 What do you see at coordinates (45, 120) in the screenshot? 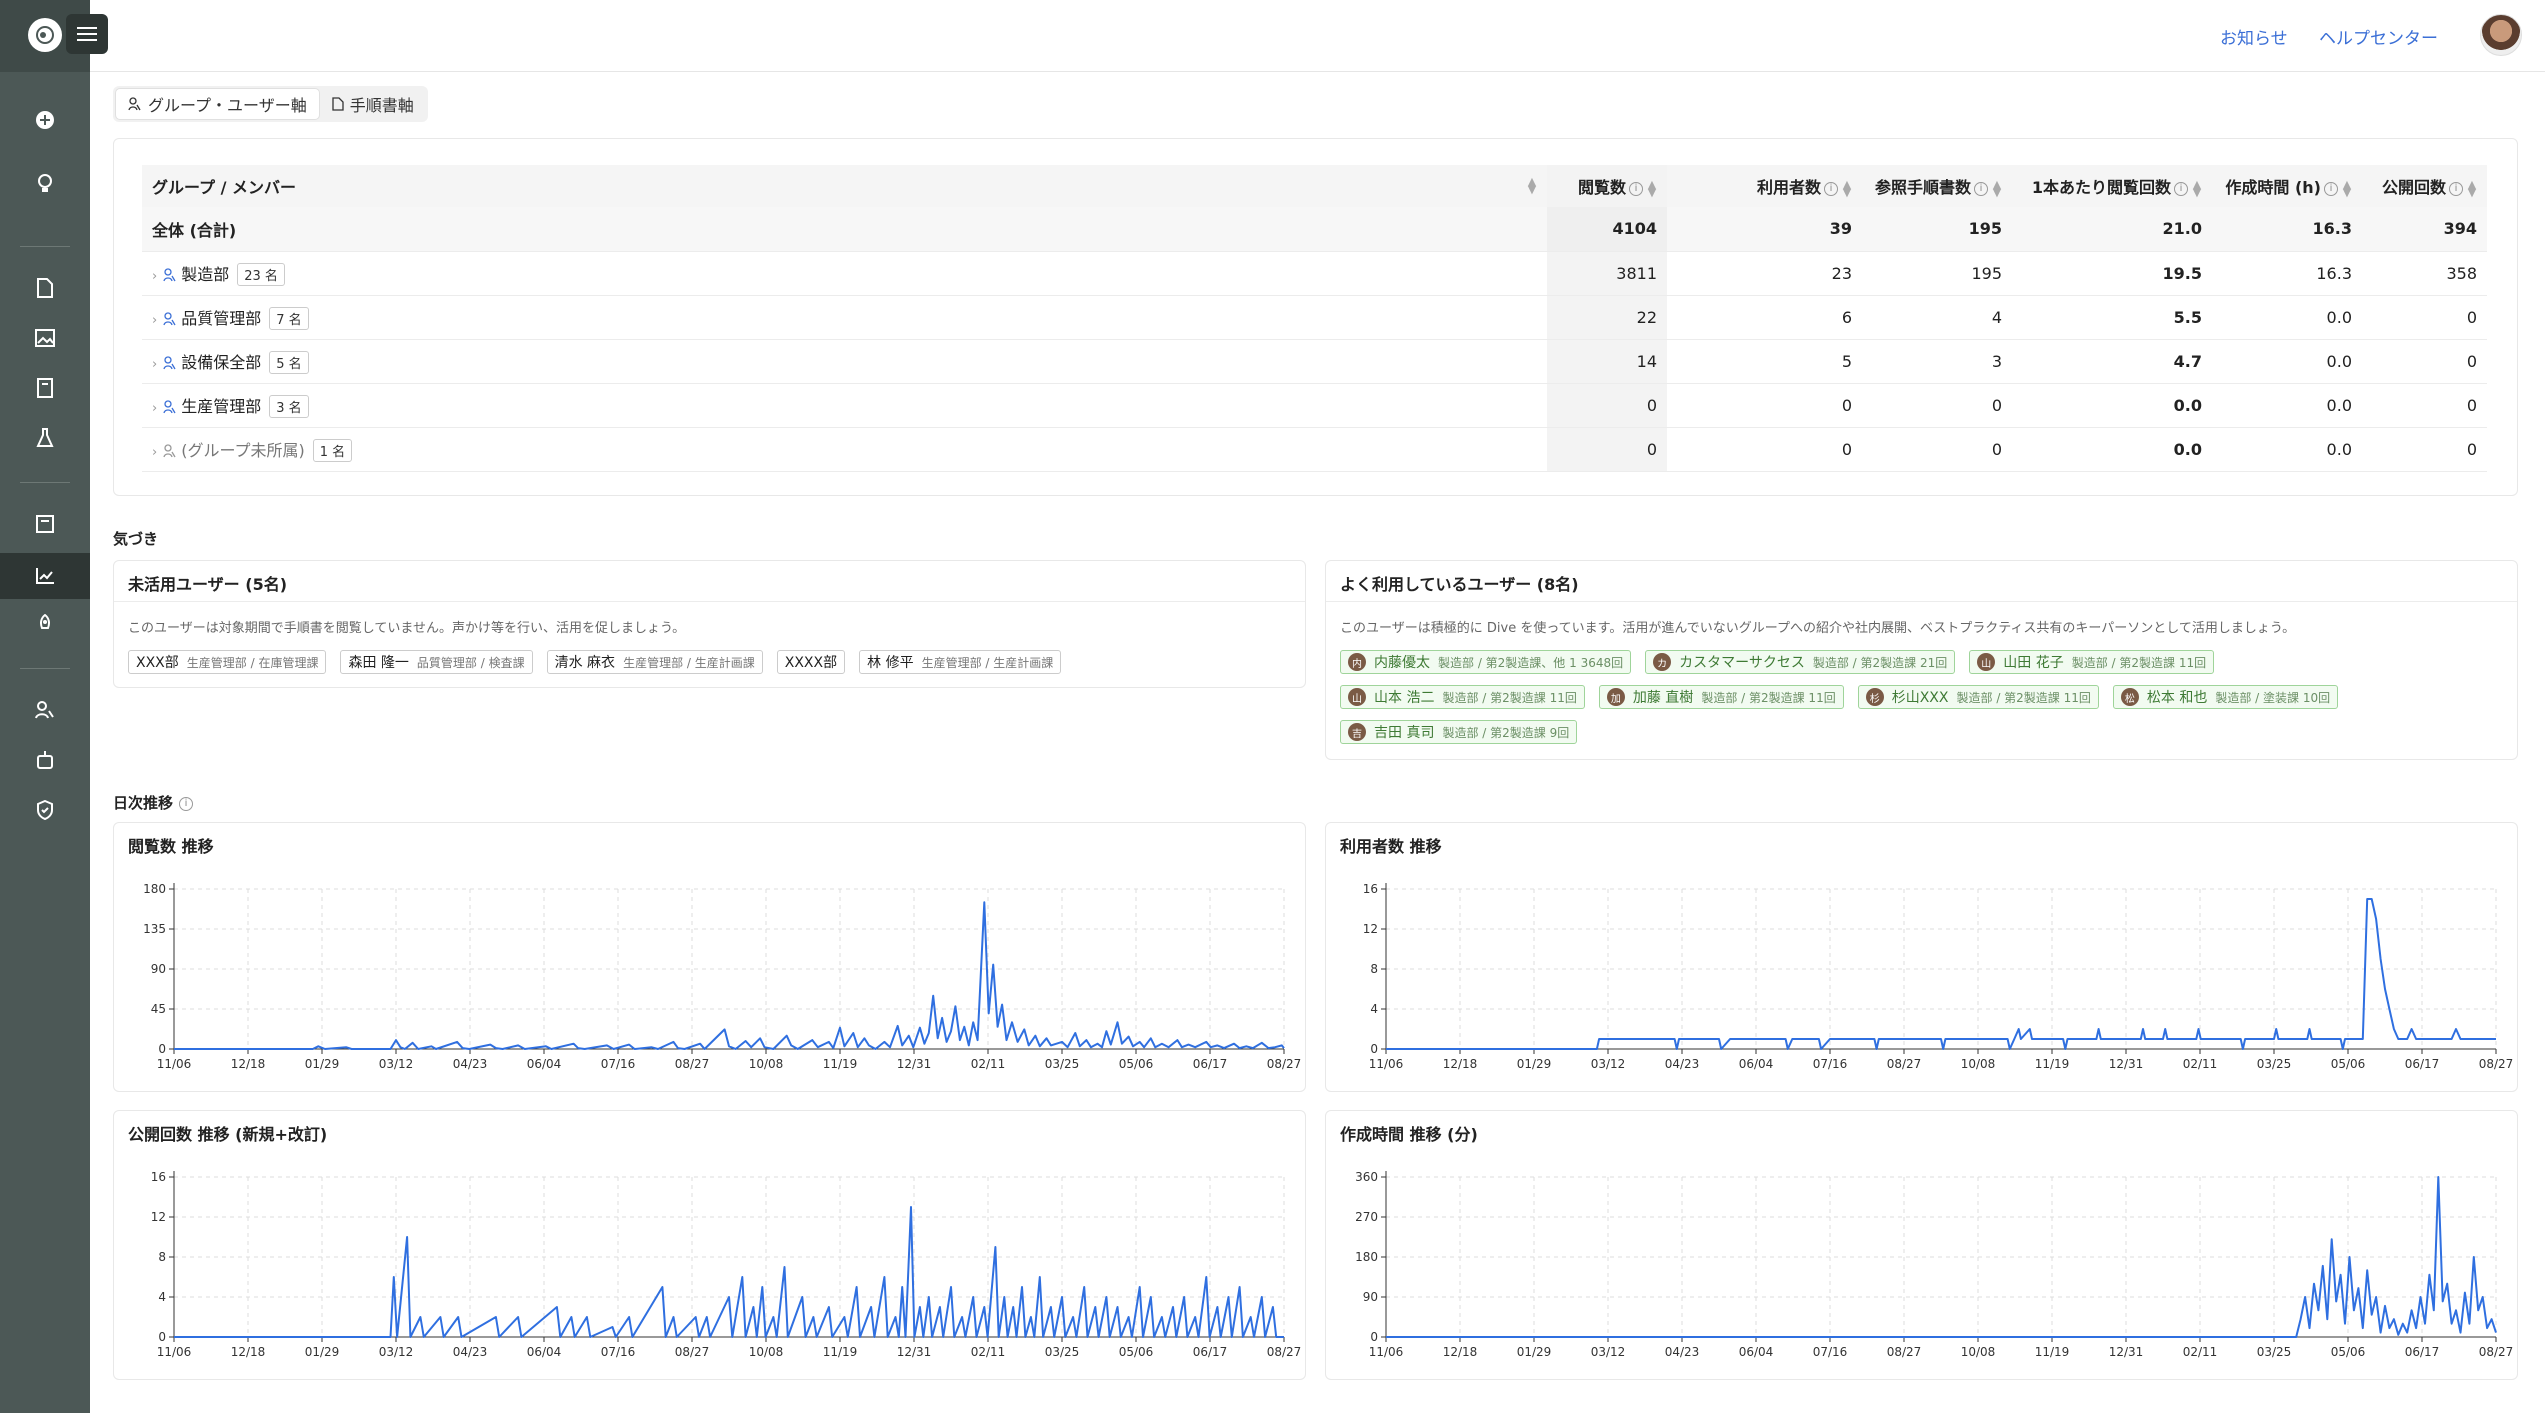
I see `add-icon` at bounding box center [45, 120].